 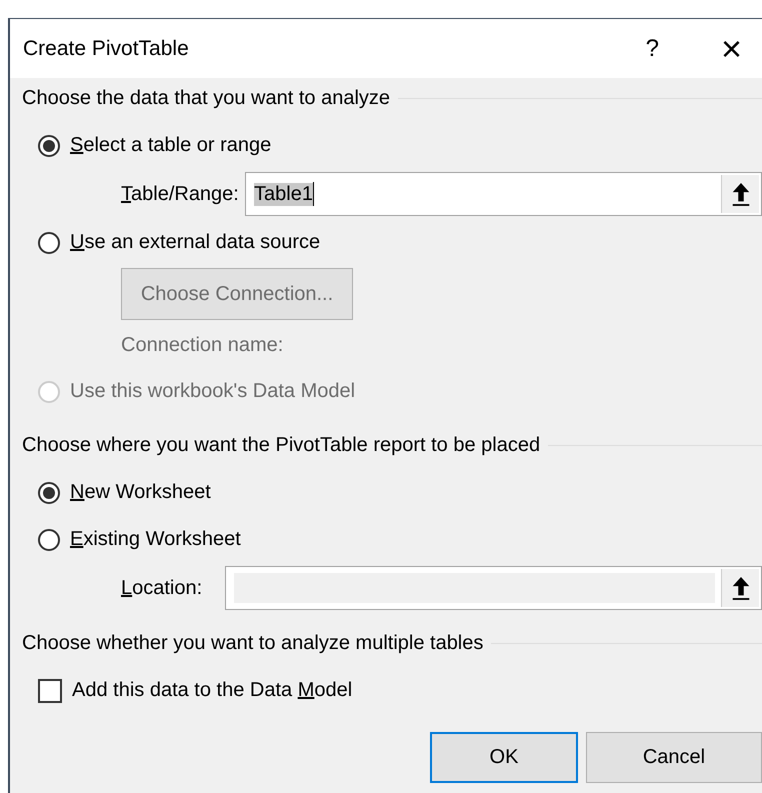 What do you see at coordinates (731, 48) in the screenshot?
I see `close-button: ×` at bounding box center [731, 48].